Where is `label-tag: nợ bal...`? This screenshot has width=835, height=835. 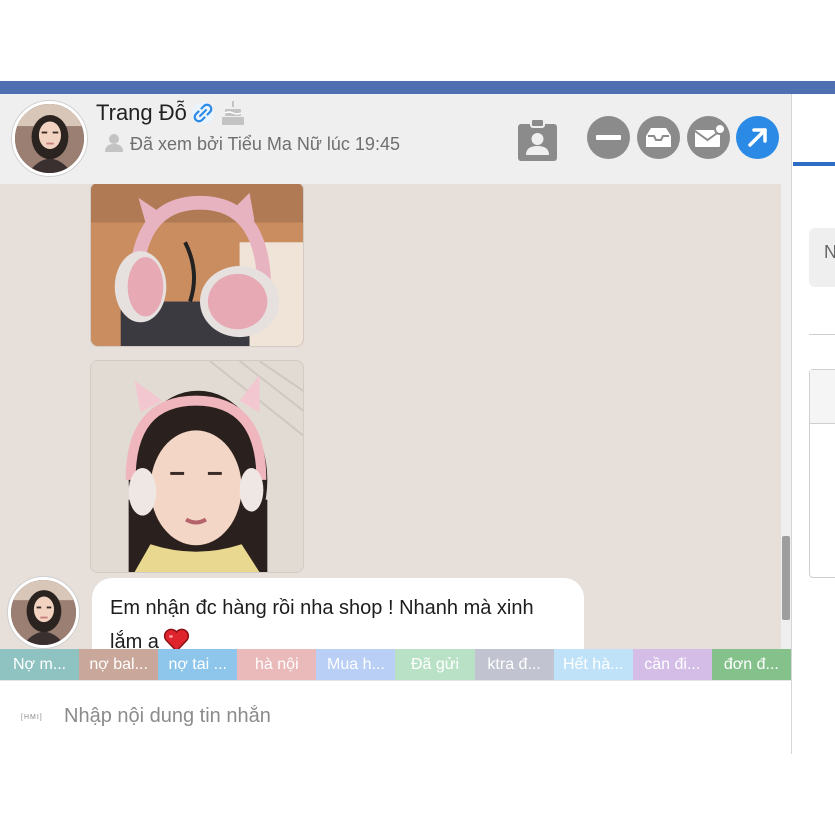 label-tag: nợ bal... is located at coordinates (119, 664).